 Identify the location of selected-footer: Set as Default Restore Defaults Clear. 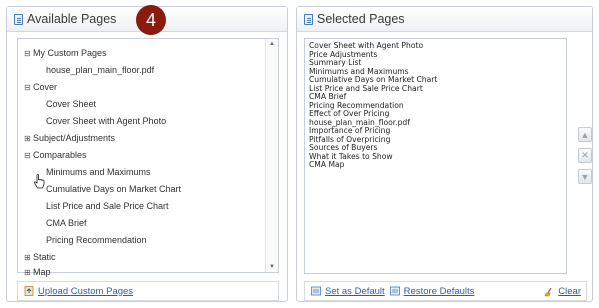
(445, 291).